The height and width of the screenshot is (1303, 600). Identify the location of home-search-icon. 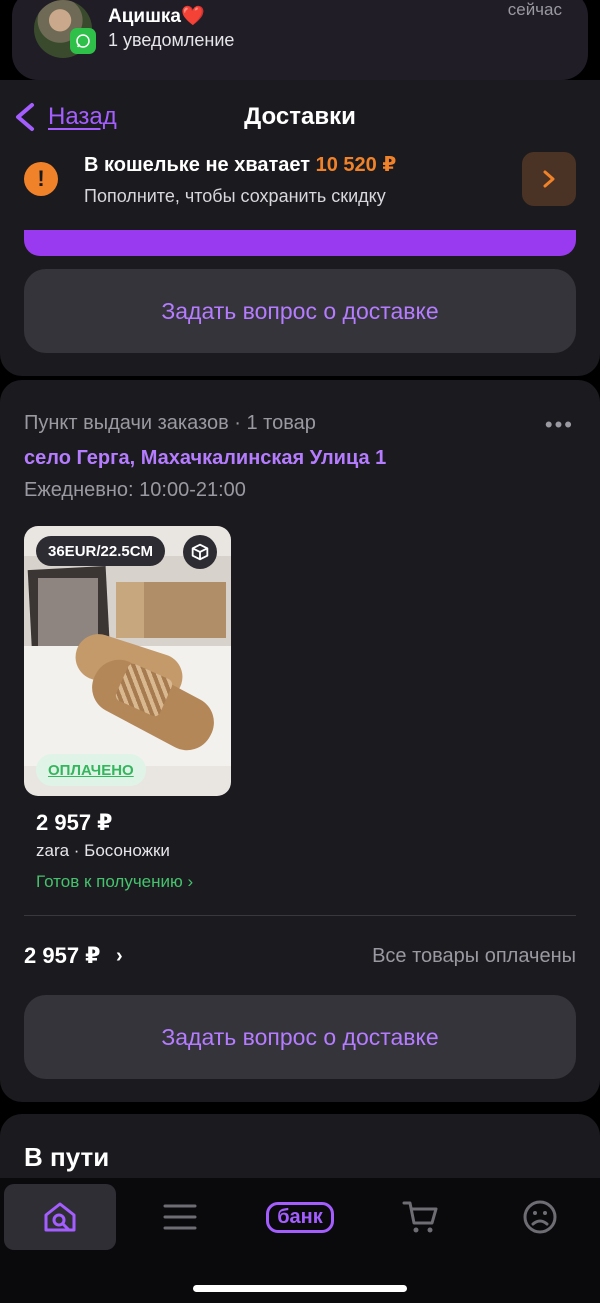
(60, 1217).